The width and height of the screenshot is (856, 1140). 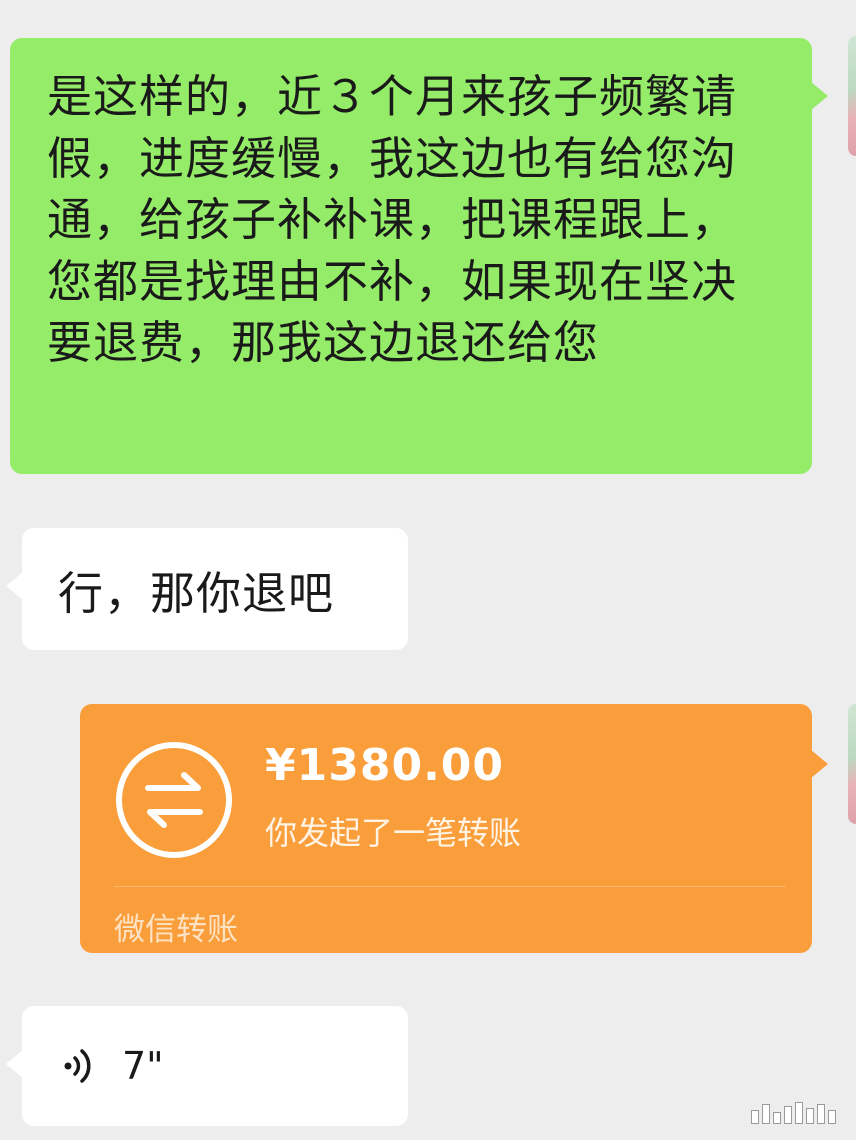 I want to click on voice-wave-icon, so click(x=77, y=1066).